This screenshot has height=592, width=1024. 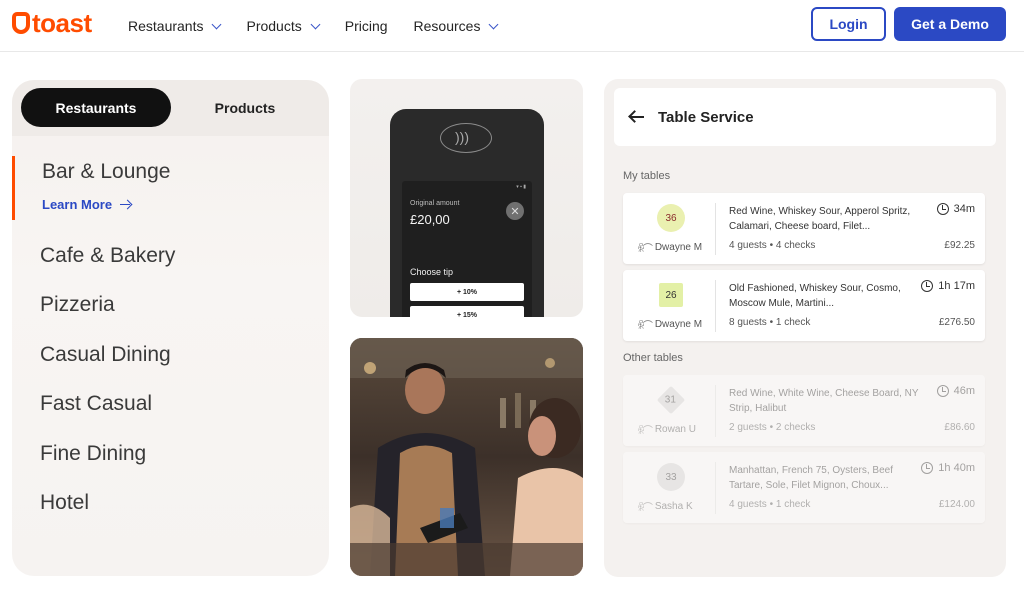 What do you see at coordinates (964, 391) in the screenshot?
I see `elapsed-time-value: 46m` at bounding box center [964, 391].